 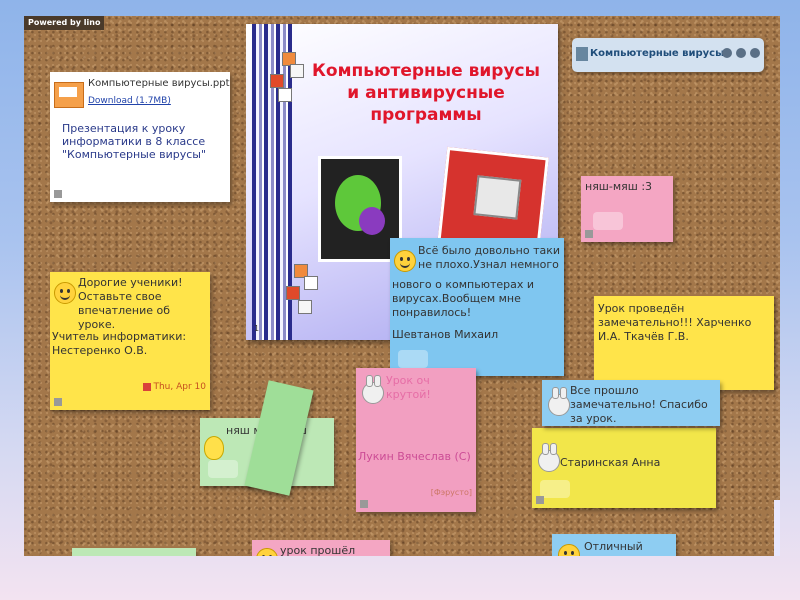 I want to click on sticky-note-yellow-lower: Старинская Анна, so click(x=624, y=468).